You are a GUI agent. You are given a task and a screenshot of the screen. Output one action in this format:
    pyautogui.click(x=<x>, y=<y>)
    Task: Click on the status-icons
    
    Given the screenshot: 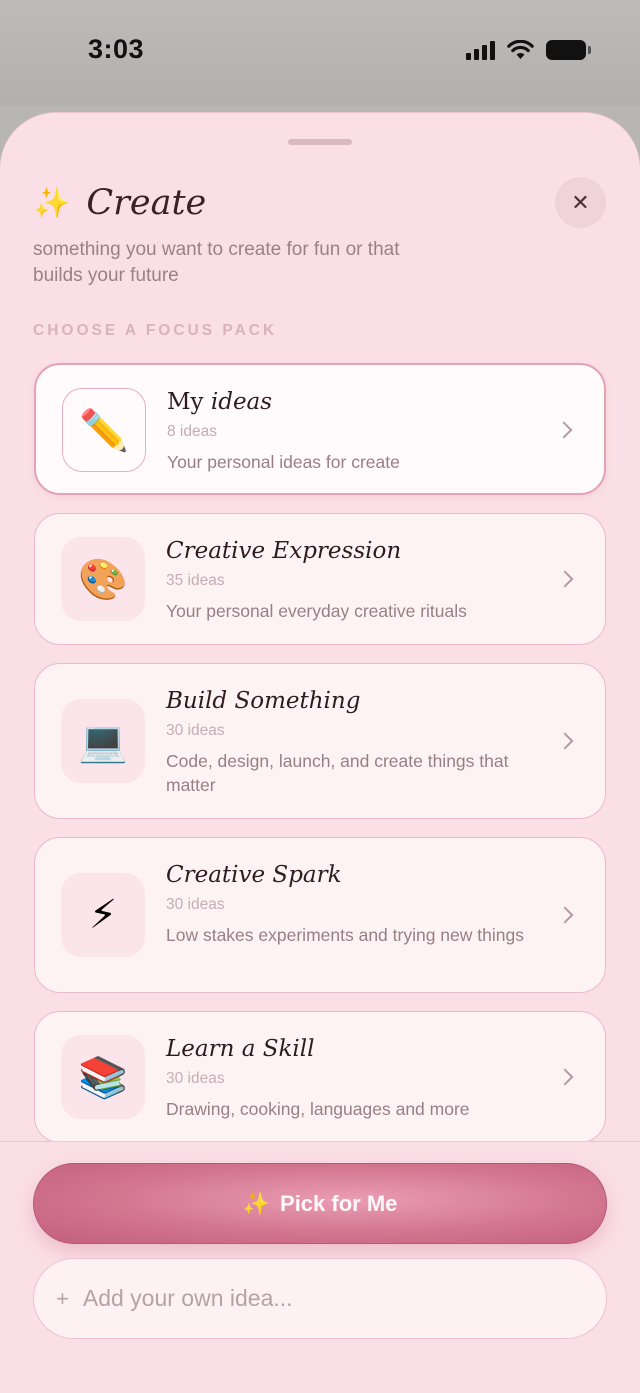 What is the action you would take?
    pyautogui.click(x=528, y=50)
    